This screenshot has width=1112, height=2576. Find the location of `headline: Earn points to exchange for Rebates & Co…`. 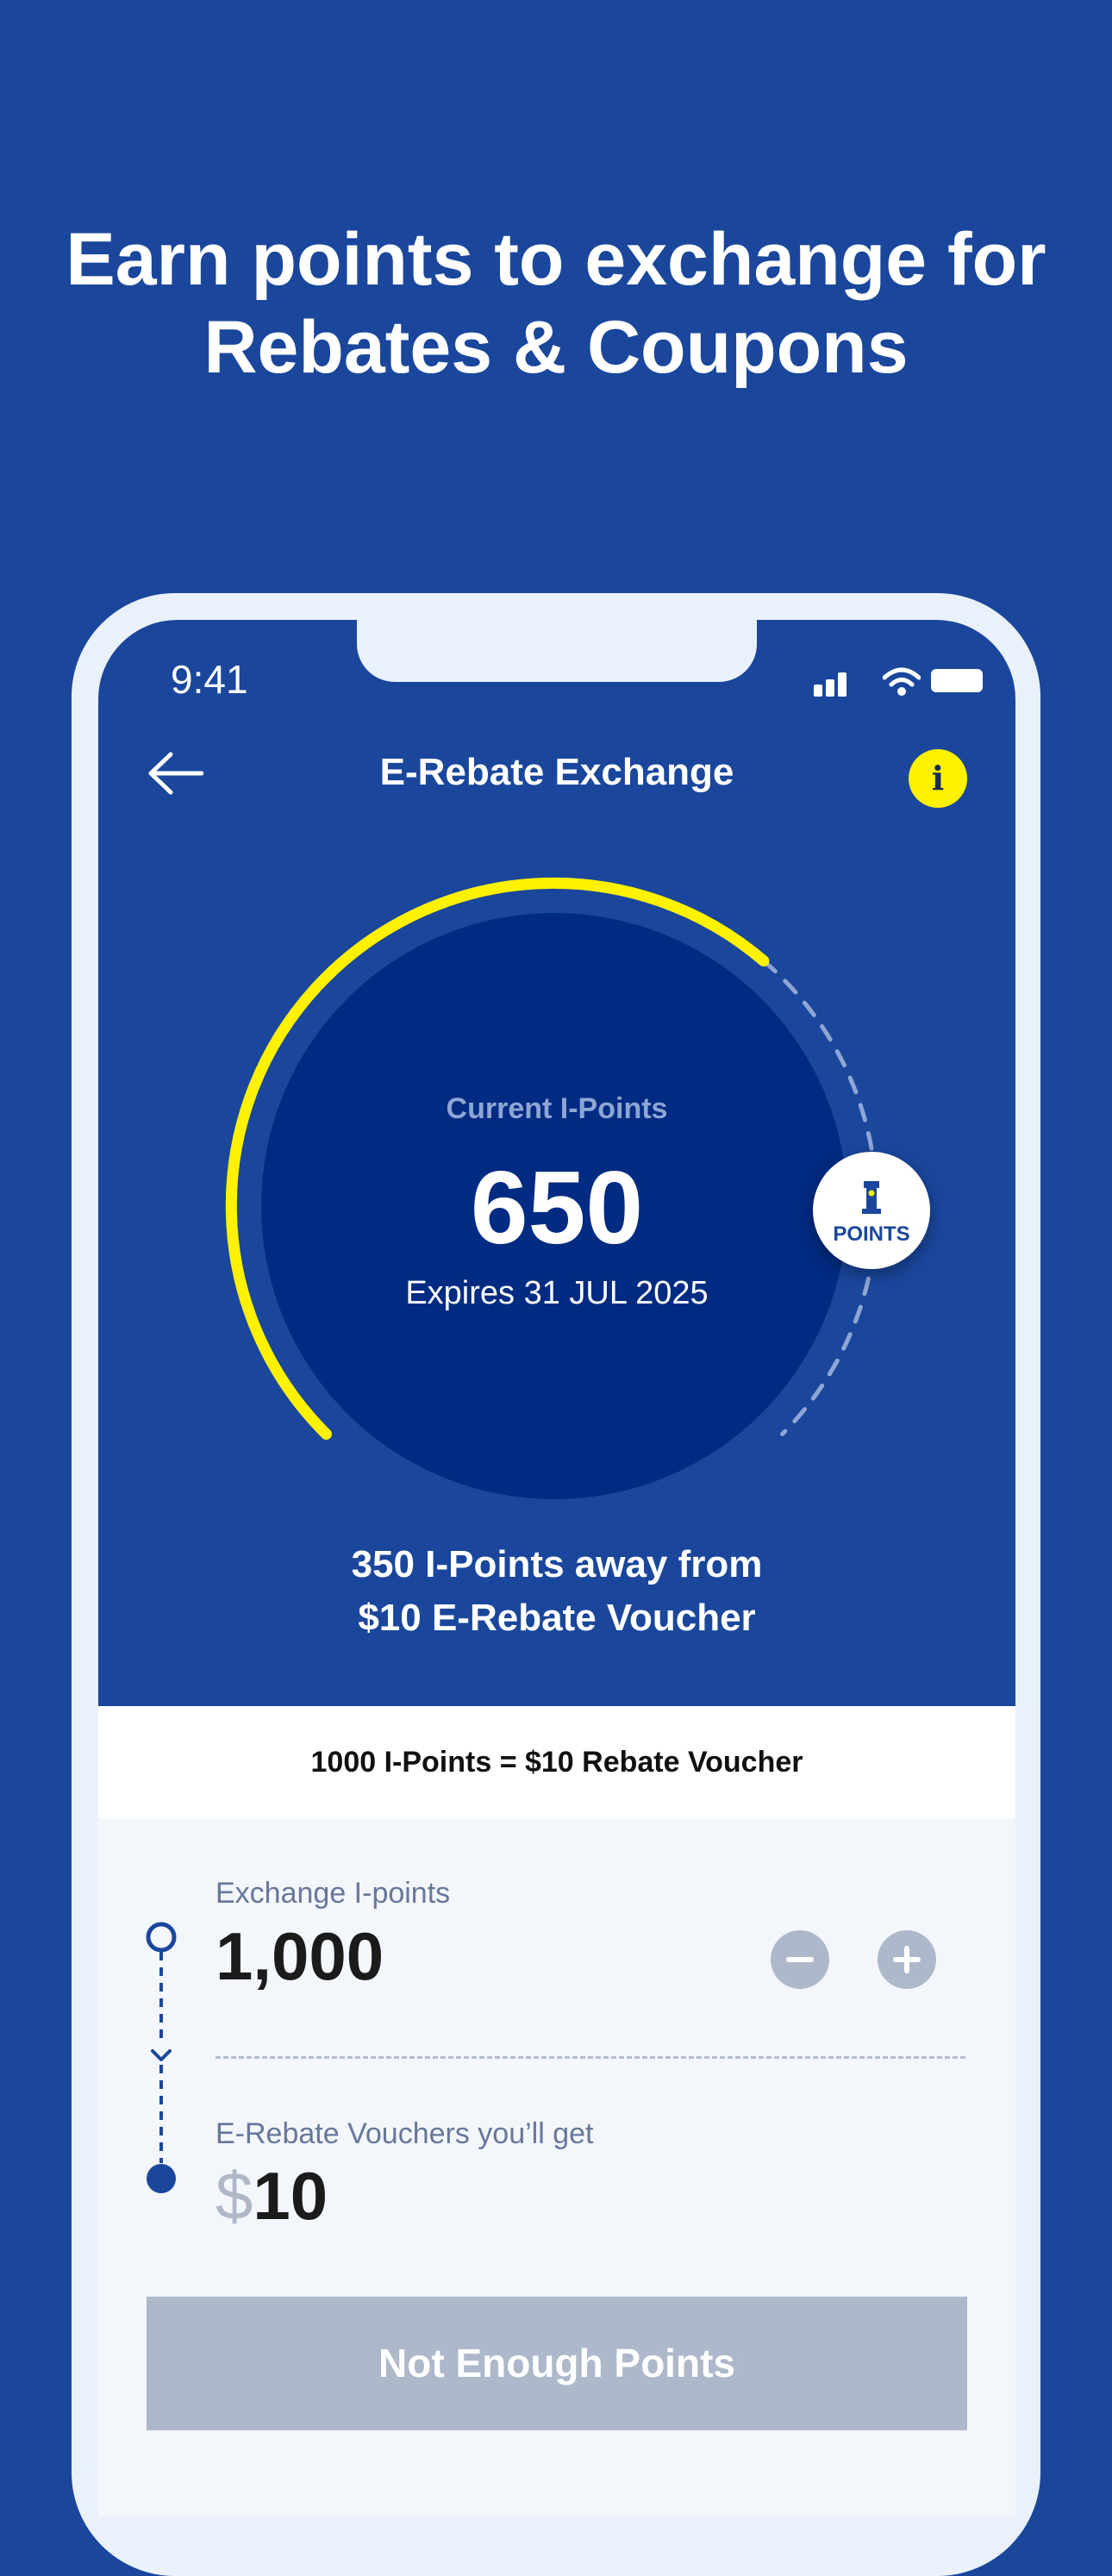

headline: Earn points to exchange for Rebates & Co… is located at coordinates (556, 303).